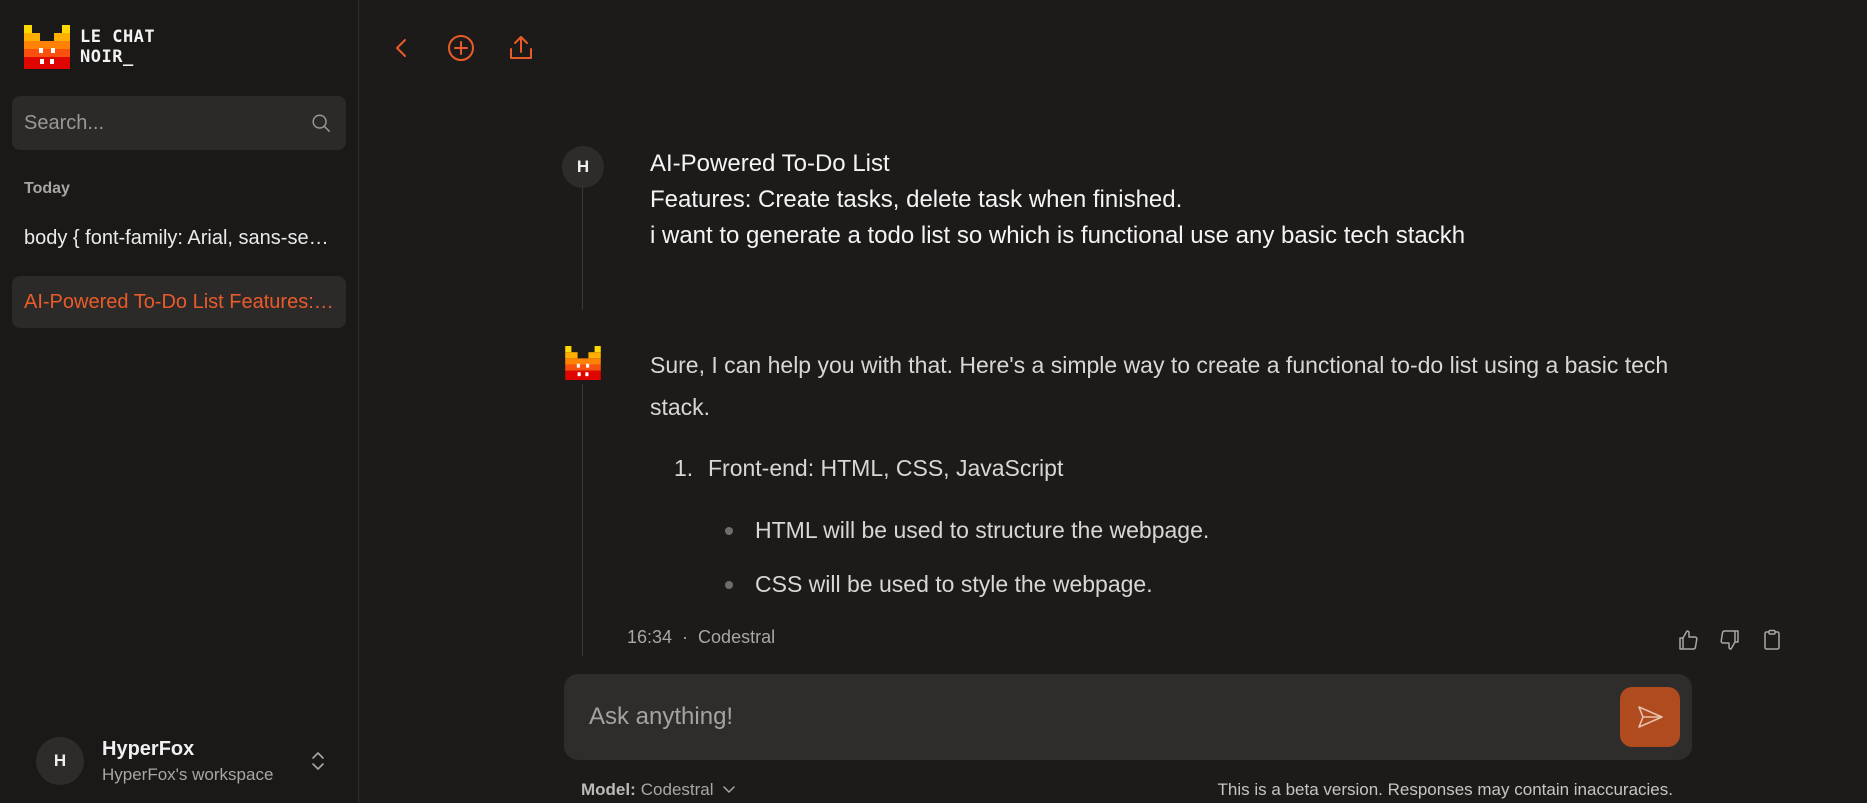 This screenshot has width=1867, height=803. Describe the element at coordinates (179, 36) in the screenshot. I see `brand: LE CHAT NOIR_` at that location.